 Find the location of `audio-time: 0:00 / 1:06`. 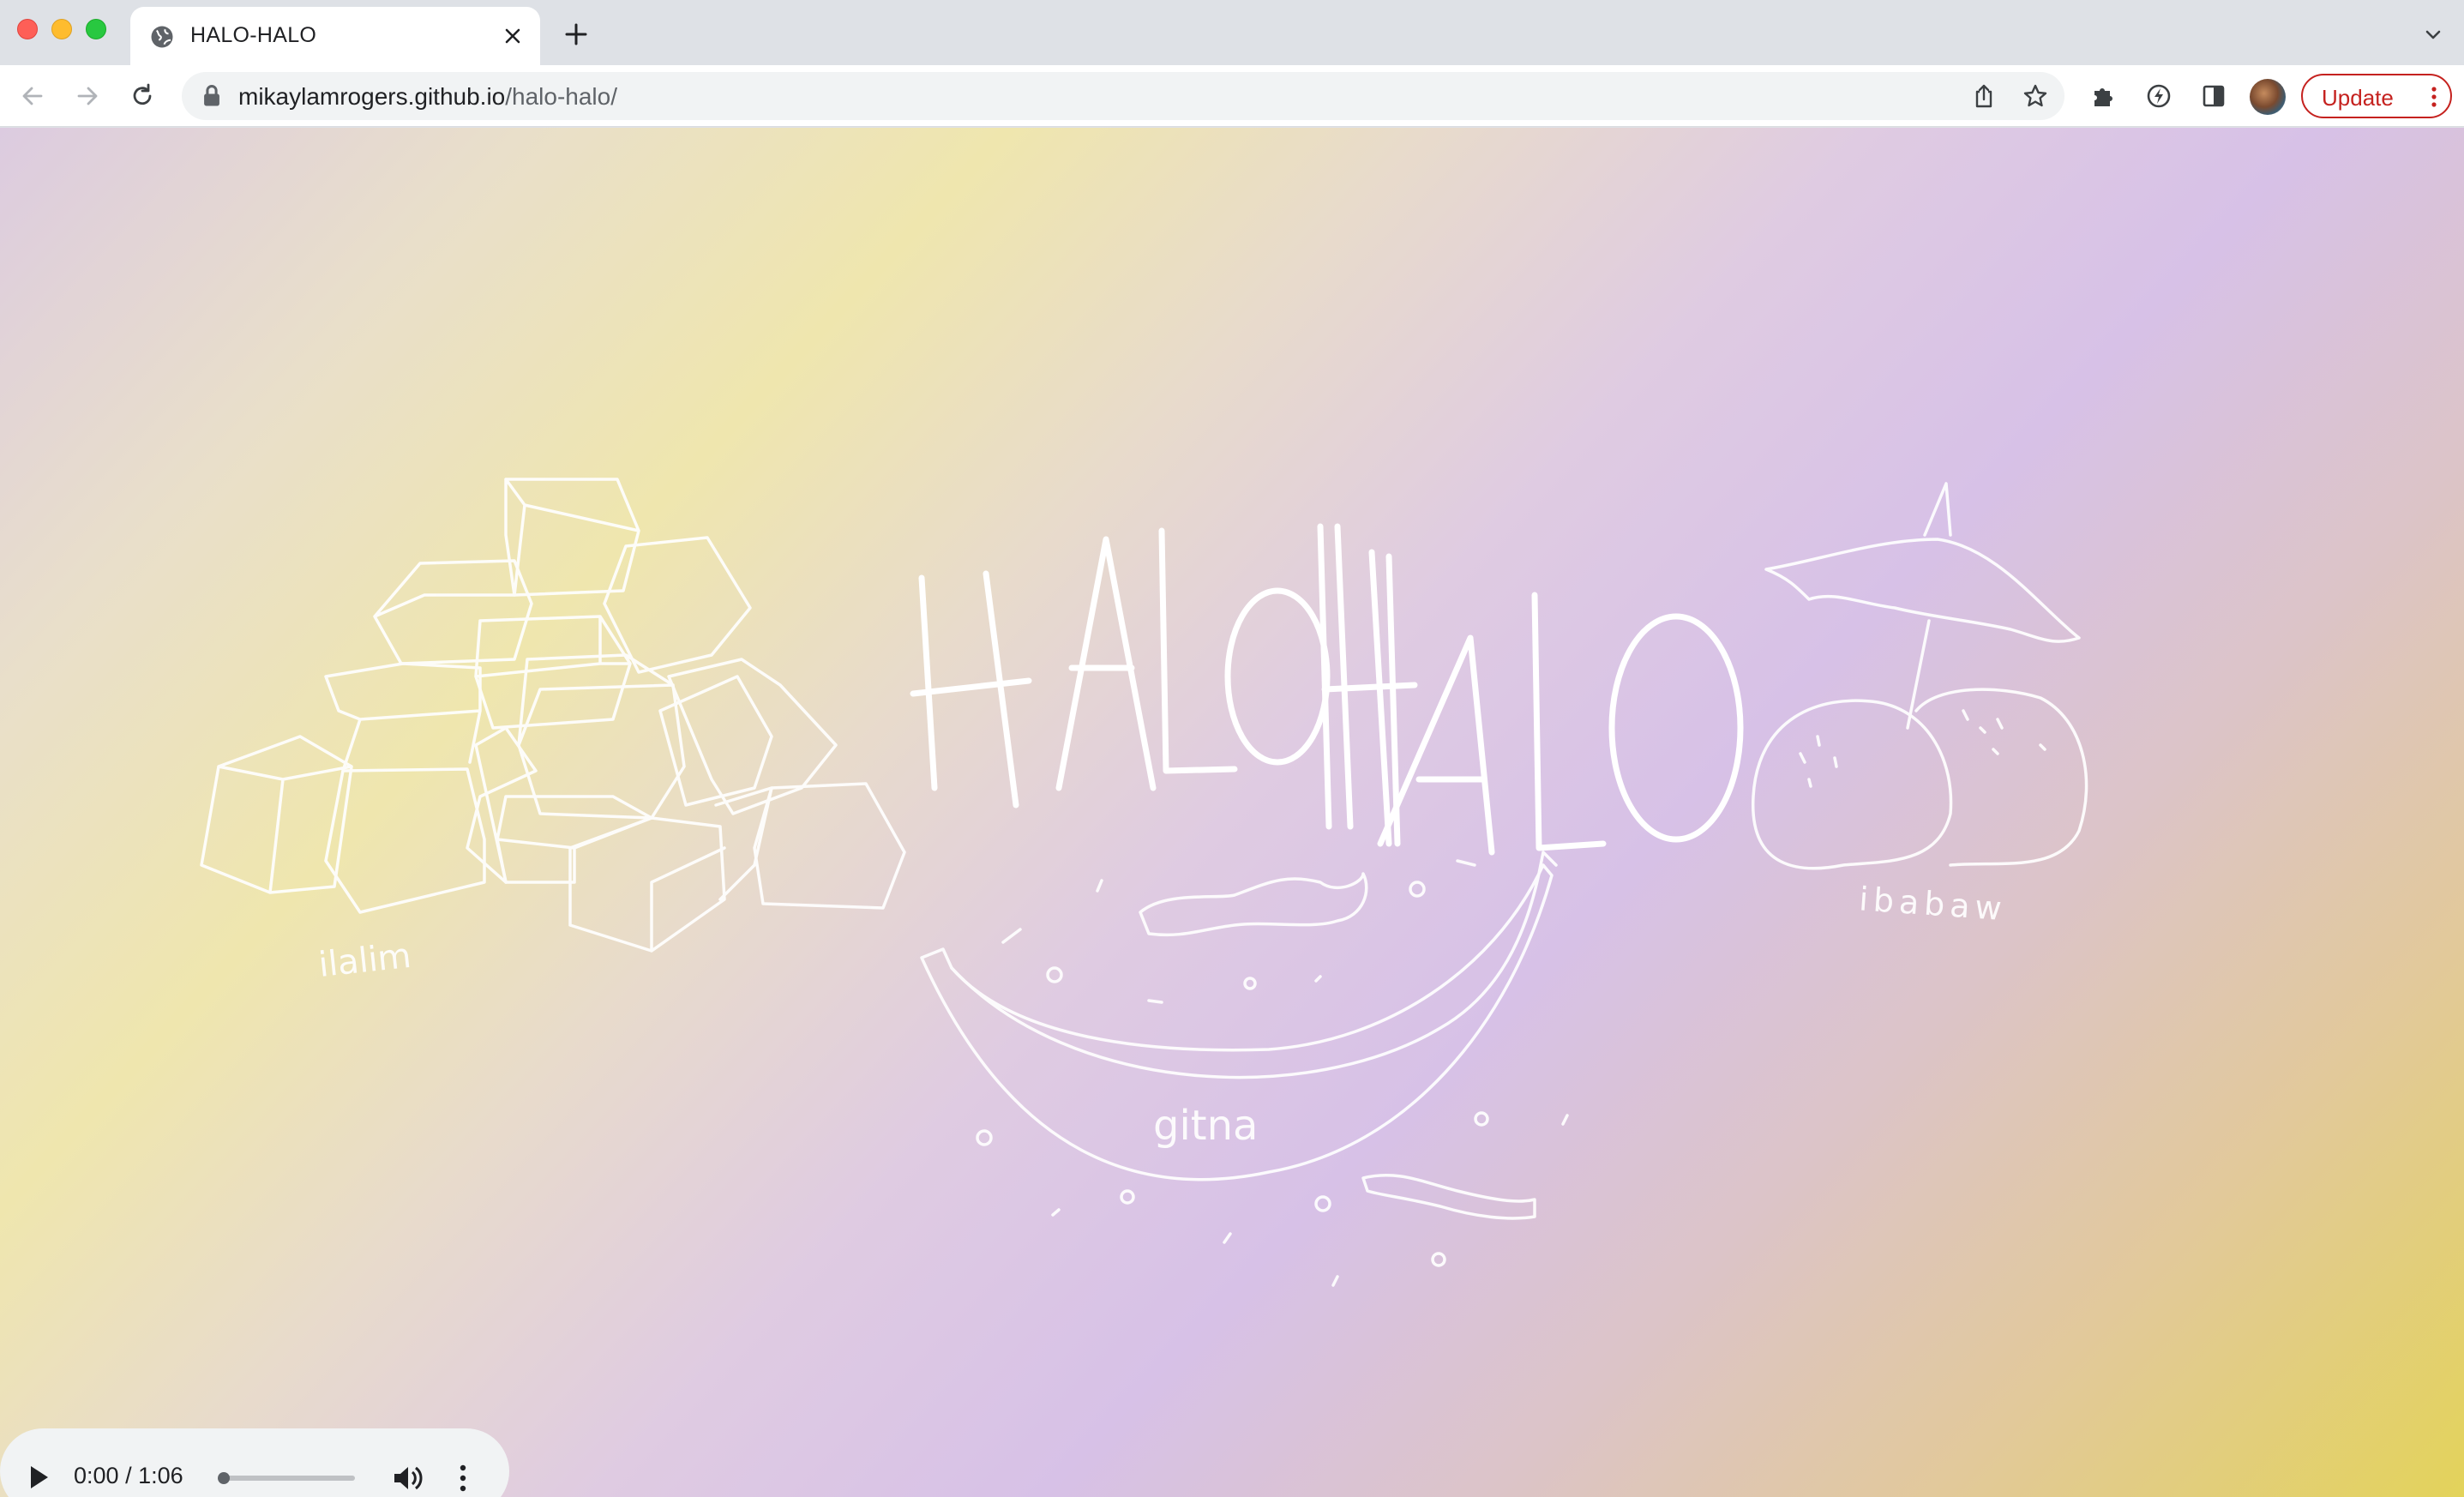

audio-time: 0:00 / 1:06 is located at coordinates (128, 1476).